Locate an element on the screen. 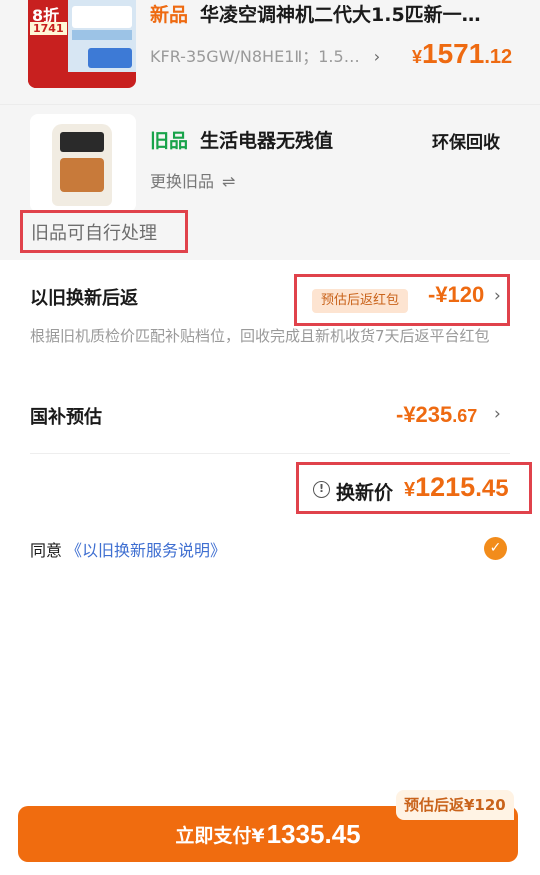  price-integer: 1571 is located at coordinates (453, 53).